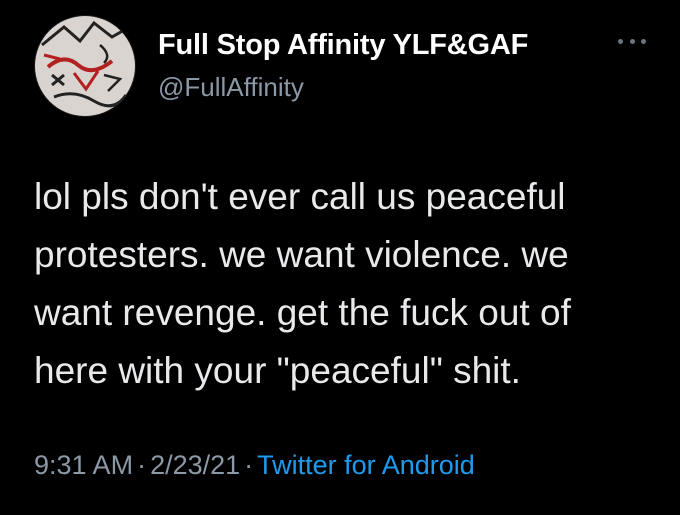 Image resolution: width=680 pixels, height=515 pixels. Describe the element at coordinates (301, 254) in the screenshot. I see `tweet-line: protesters. we want violence. we` at that location.